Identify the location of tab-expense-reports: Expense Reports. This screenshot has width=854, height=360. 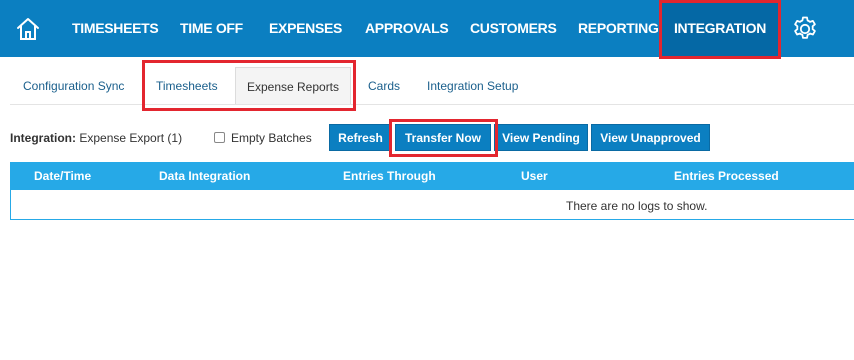
(293, 86).